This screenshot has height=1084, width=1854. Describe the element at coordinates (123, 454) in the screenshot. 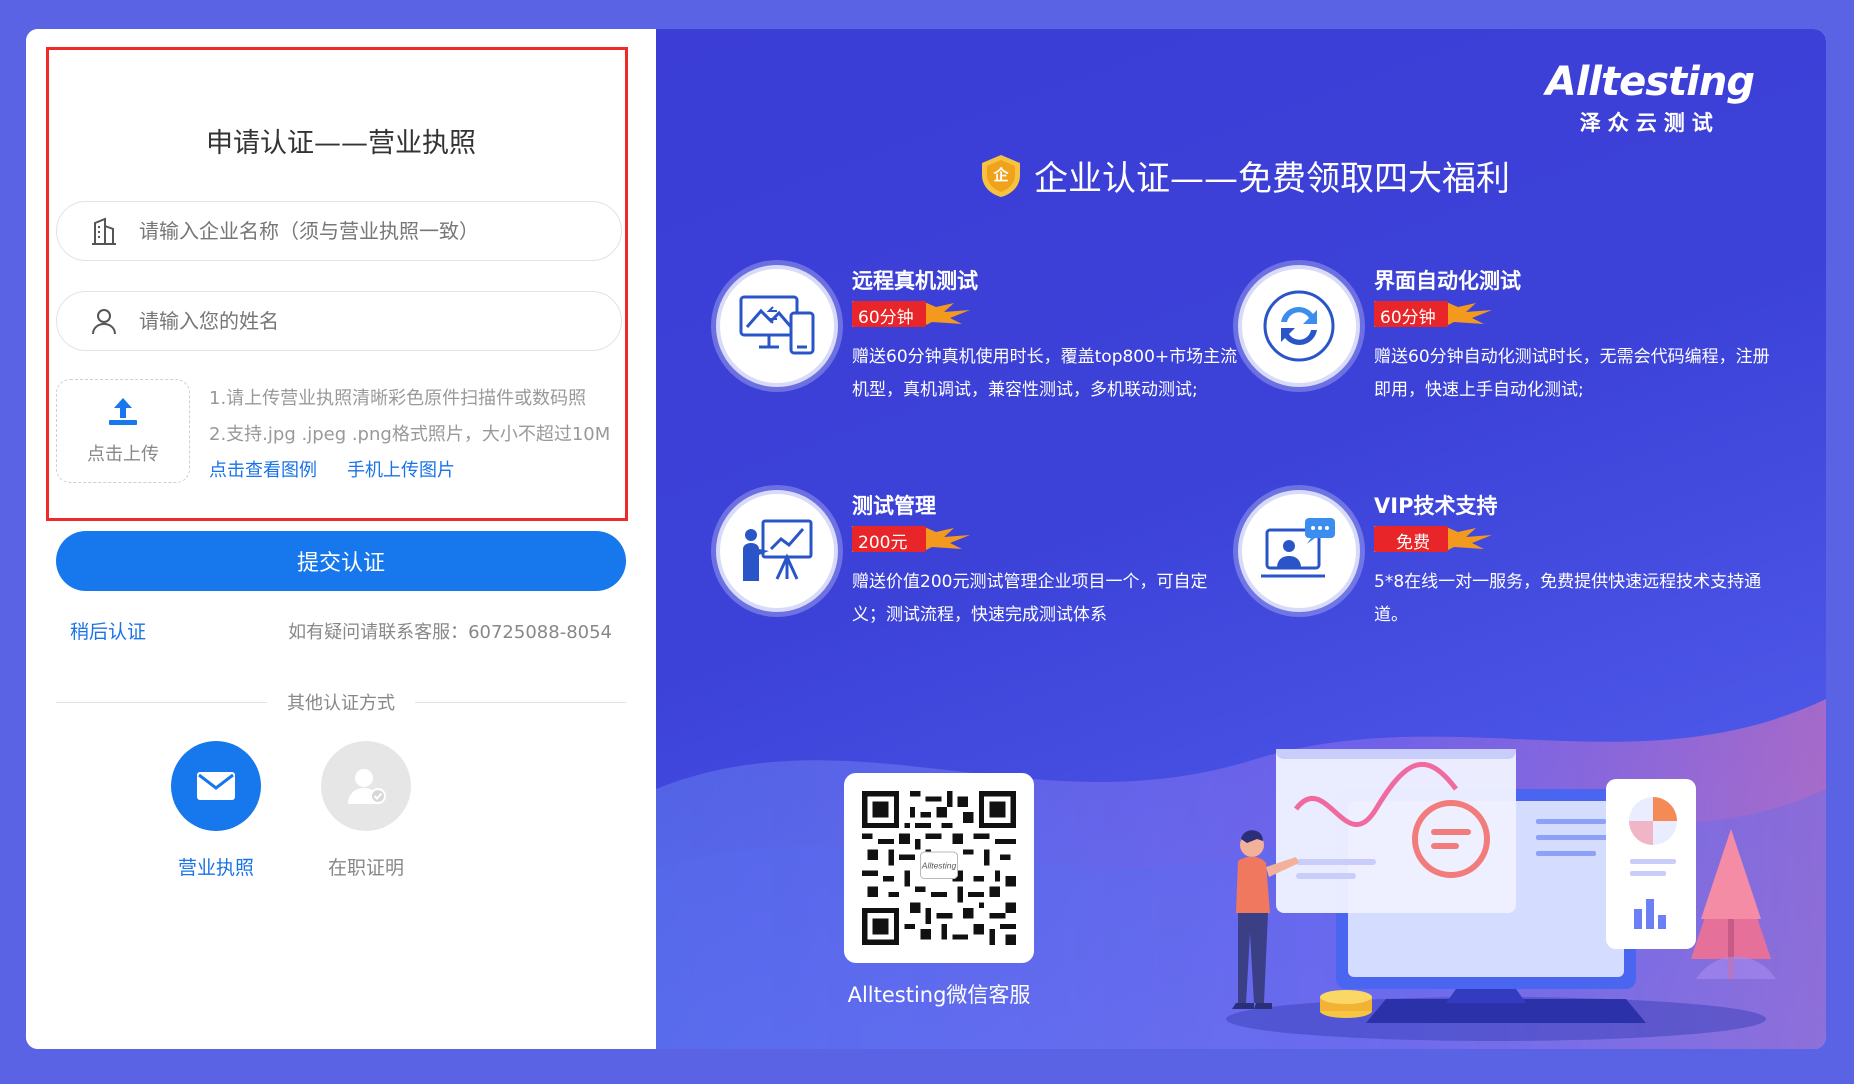

I see `upload-label: 点击上传` at that location.